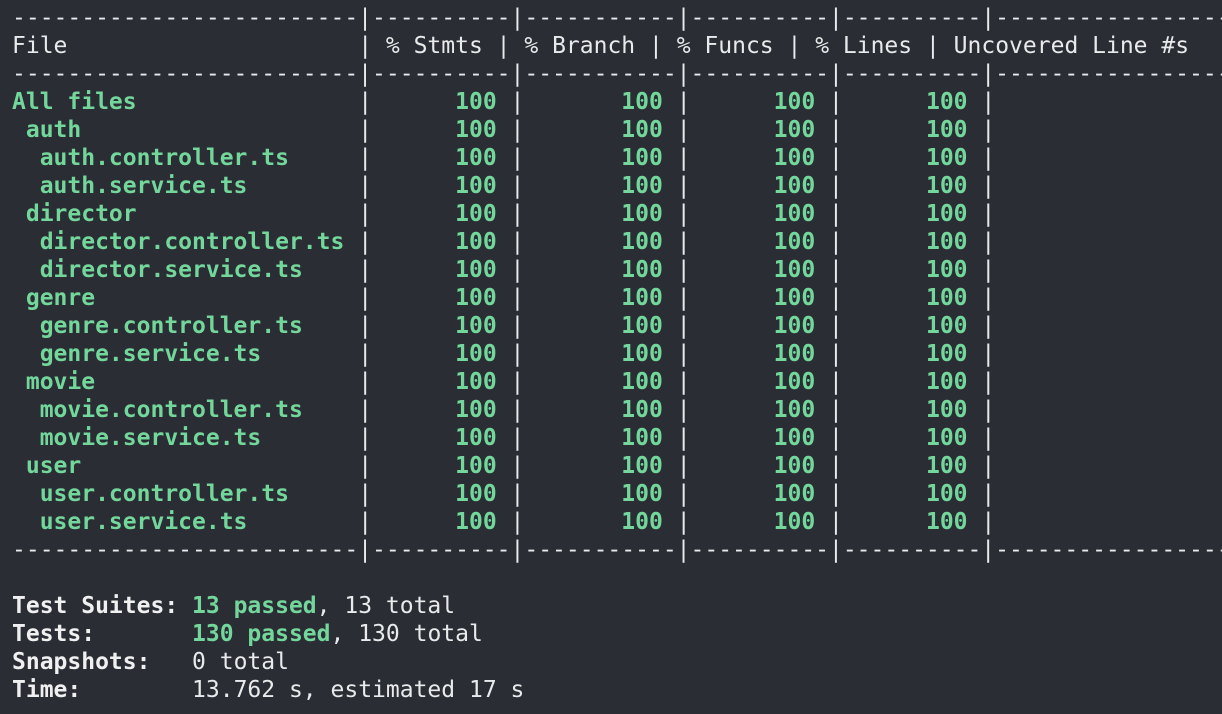  I want to click on summary-suites-row: Test Suites: 13 passed, 13 total, so click(617, 606).